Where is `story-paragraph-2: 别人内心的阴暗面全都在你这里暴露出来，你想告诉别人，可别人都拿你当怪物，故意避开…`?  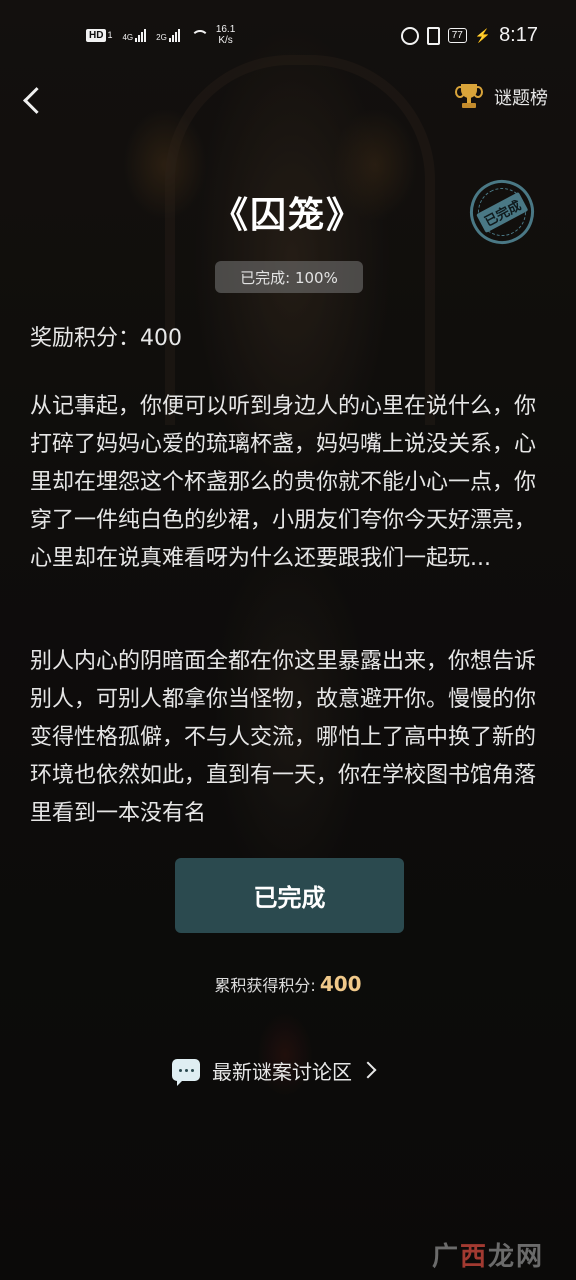
story-paragraph-2: 别人内心的阴暗面全都在你这里暴露出来，你想告诉别人，可别人都拿你当怪物，故意避开… is located at coordinates (283, 737).